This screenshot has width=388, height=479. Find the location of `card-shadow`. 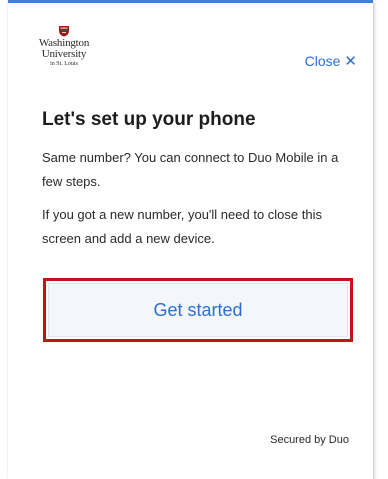

card-shadow is located at coordinates (374, 241).